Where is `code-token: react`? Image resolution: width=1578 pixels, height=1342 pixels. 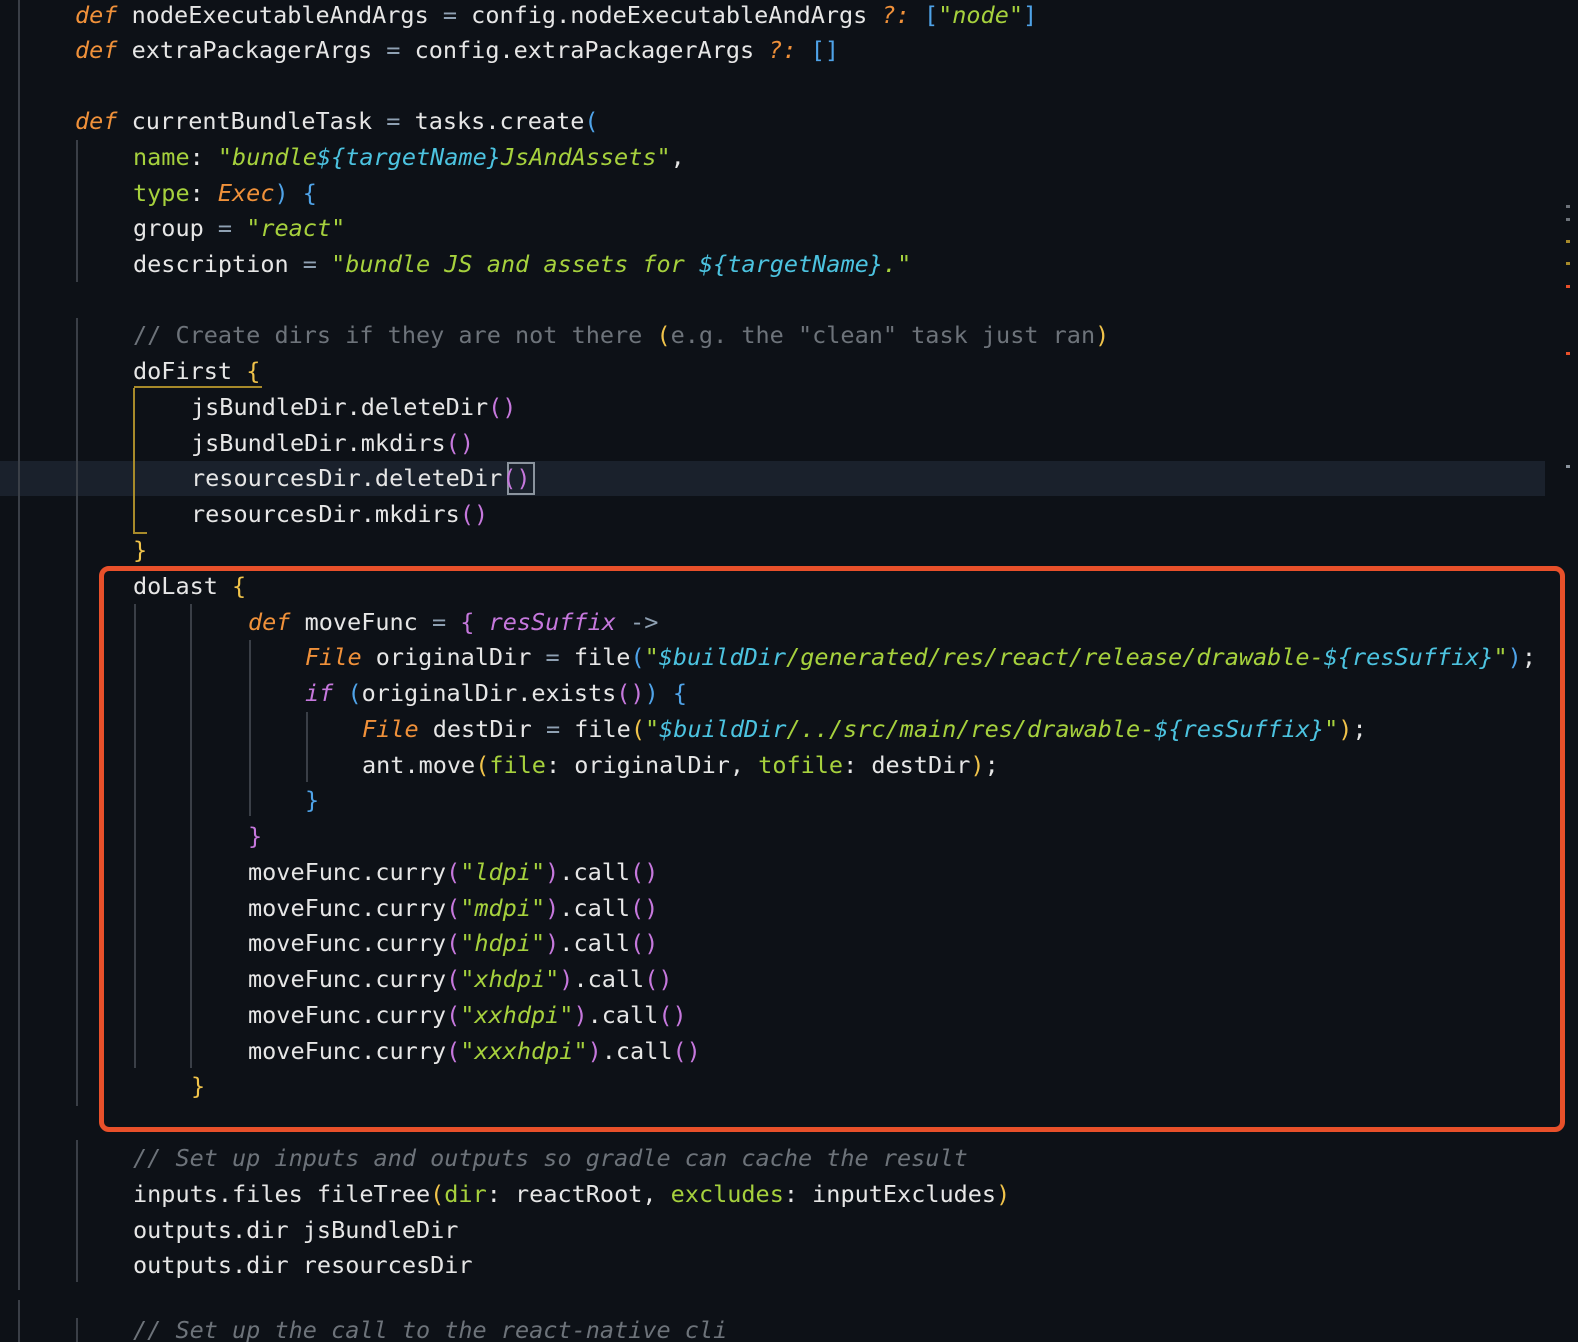
code-token: react is located at coordinates (296, 228).